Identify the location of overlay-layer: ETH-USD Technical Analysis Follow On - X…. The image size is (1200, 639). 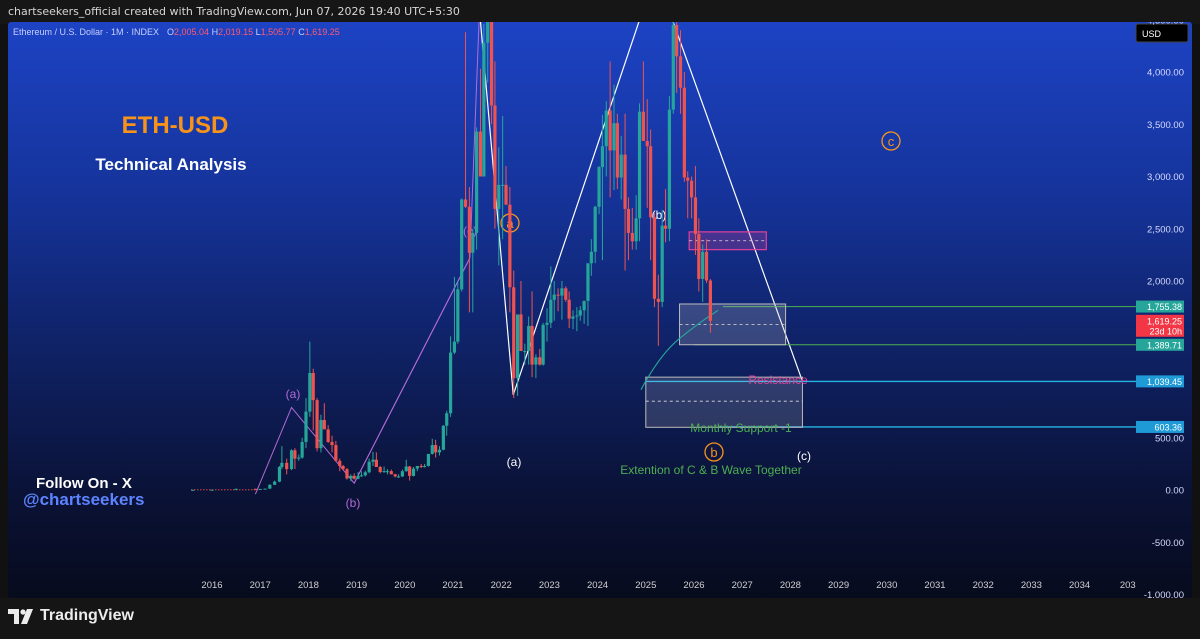
(135, 310).